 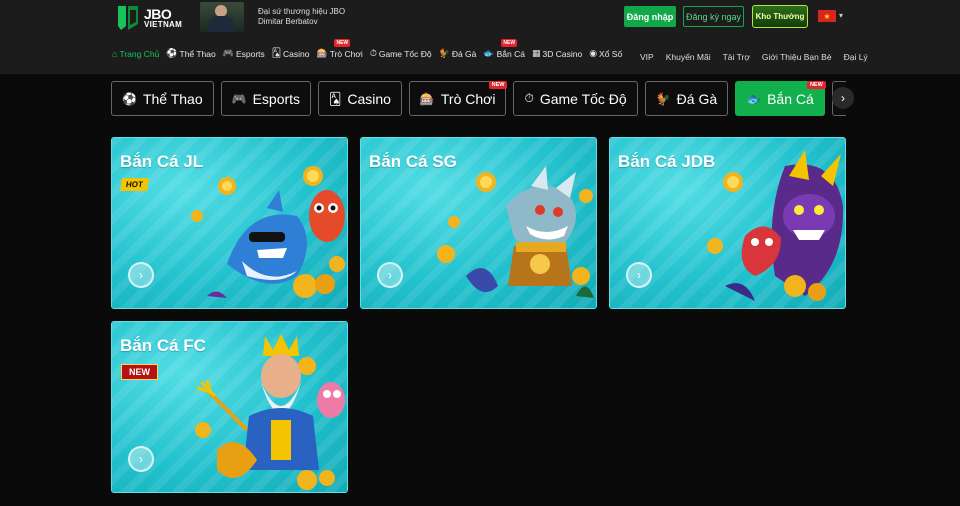 What do you see at coordinates (827, 16) in the screenshot?
I see `vietnam-flag-icon: ★` at bounding box center [827, 16].